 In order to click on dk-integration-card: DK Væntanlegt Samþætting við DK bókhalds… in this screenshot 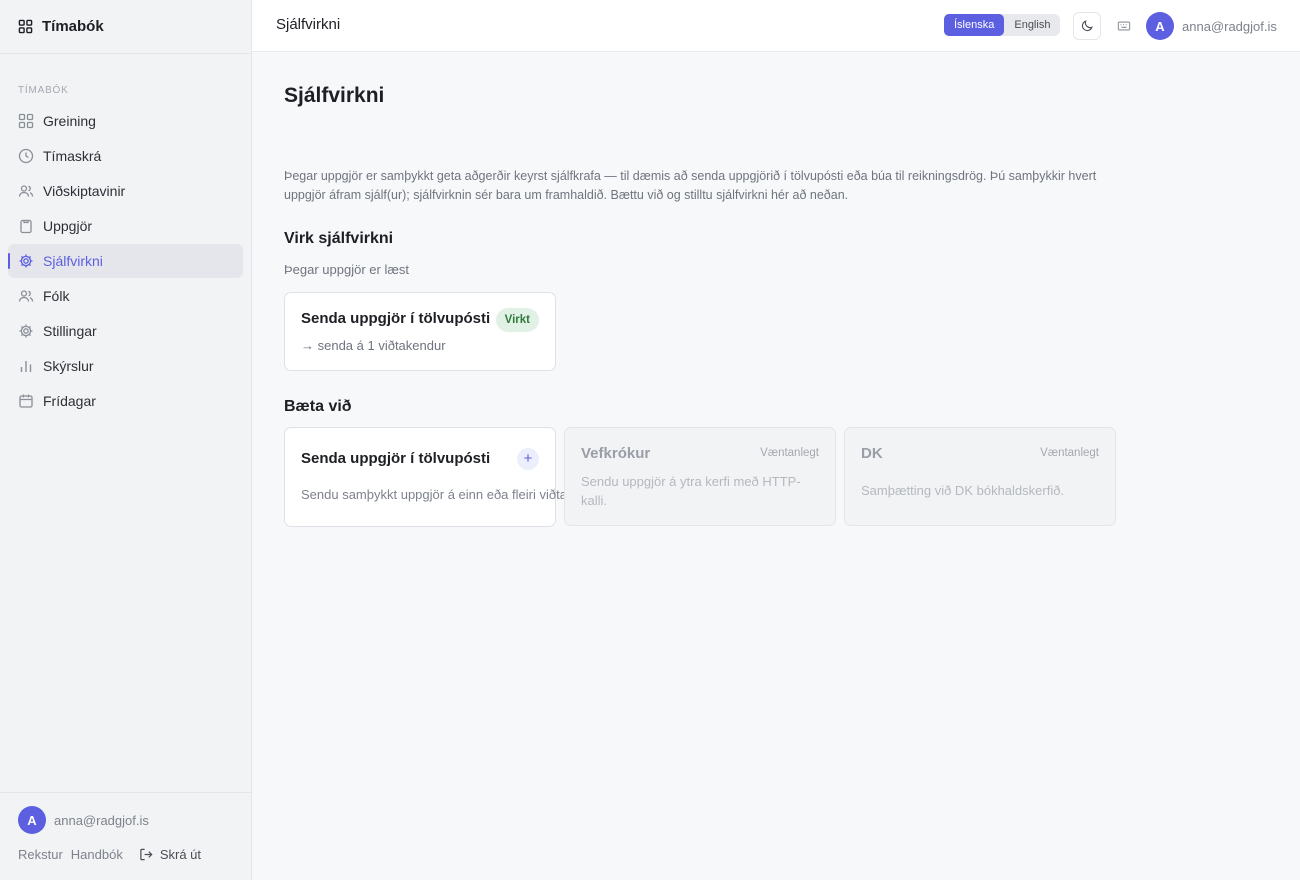, I will do `click(980, 476)`.